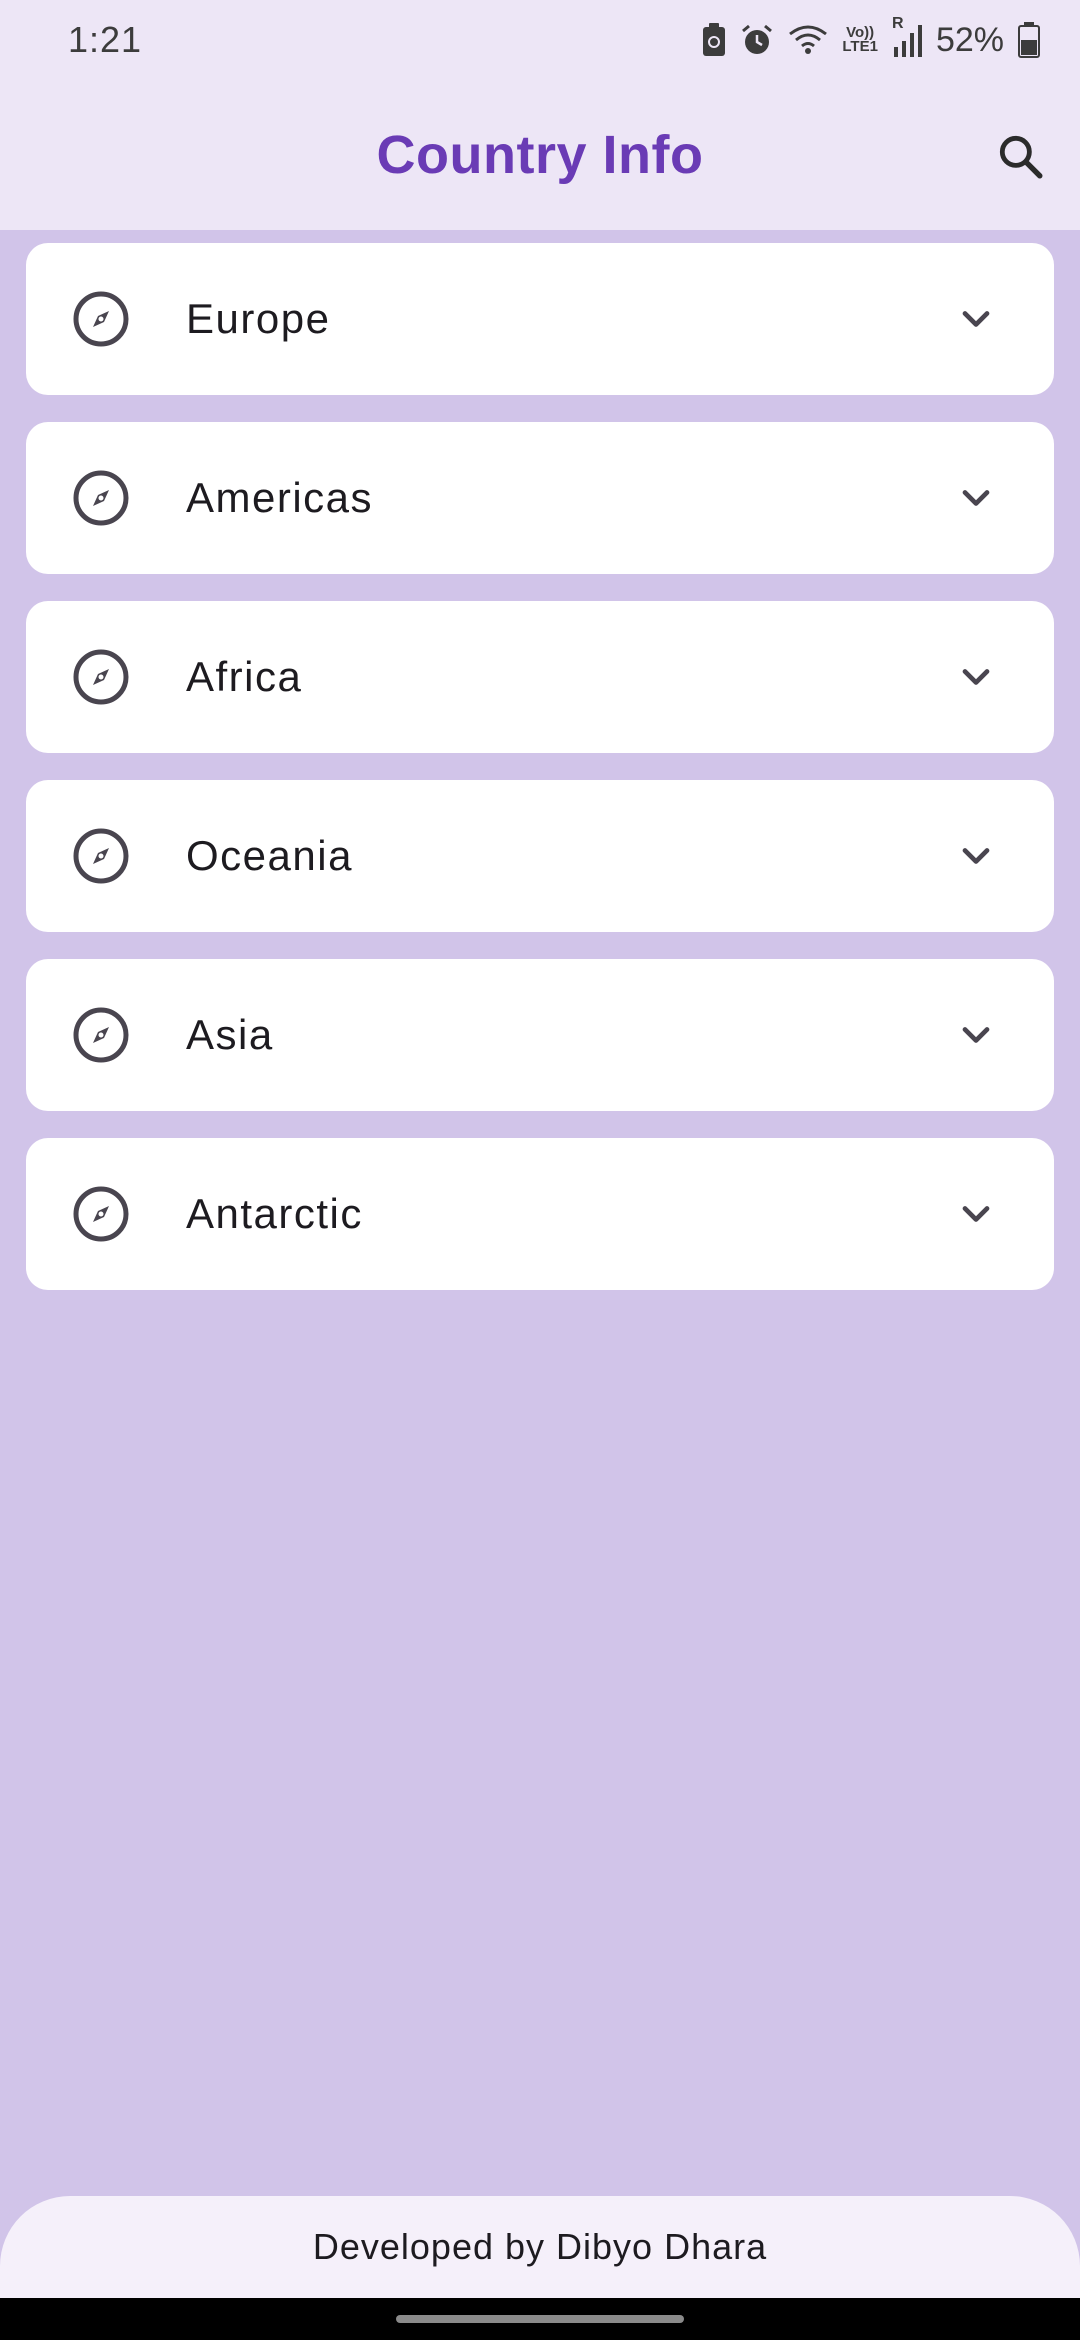 This screenshot has height=2340, width=1080. I want to click on system-nav-bar, so click(540, 2319).